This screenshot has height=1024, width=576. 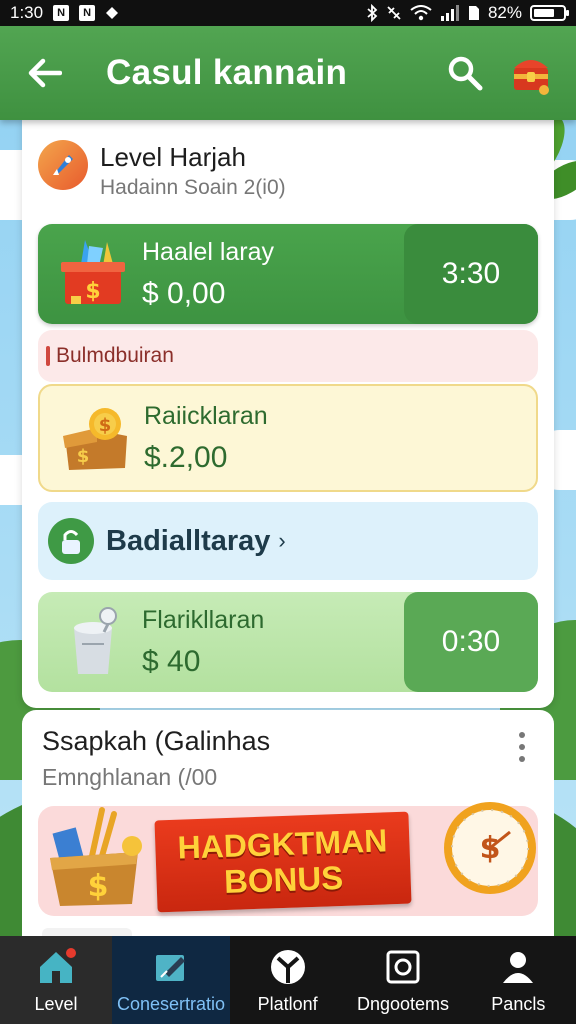 What do you see at coordinates (71, 953) in the screenshot?
I see `notification-badge` at bounding box center [71, 953].